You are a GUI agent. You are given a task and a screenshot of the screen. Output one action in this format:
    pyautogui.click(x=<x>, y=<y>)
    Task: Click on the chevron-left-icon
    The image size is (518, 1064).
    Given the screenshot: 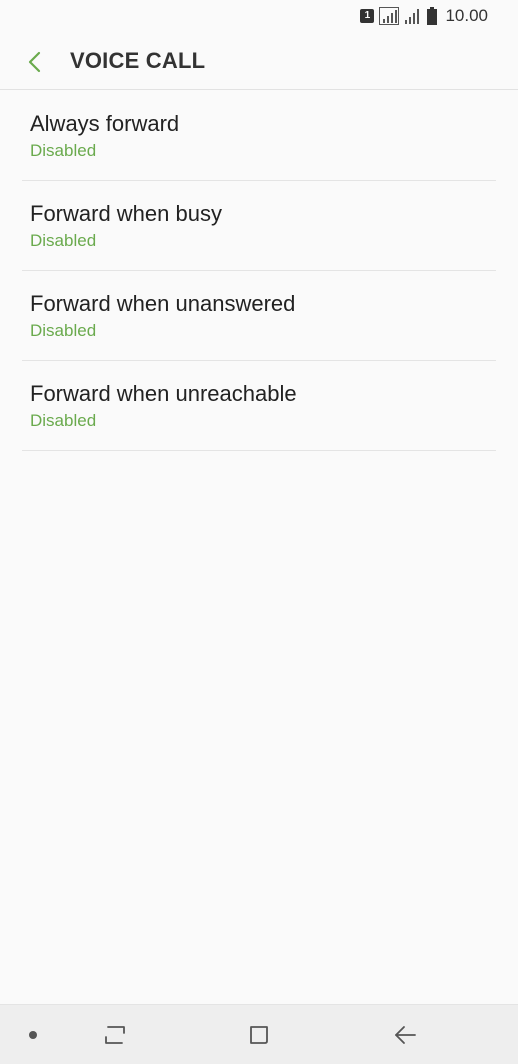 What is the action you would take?
    pyautogui.click(x=34, y=62)
    